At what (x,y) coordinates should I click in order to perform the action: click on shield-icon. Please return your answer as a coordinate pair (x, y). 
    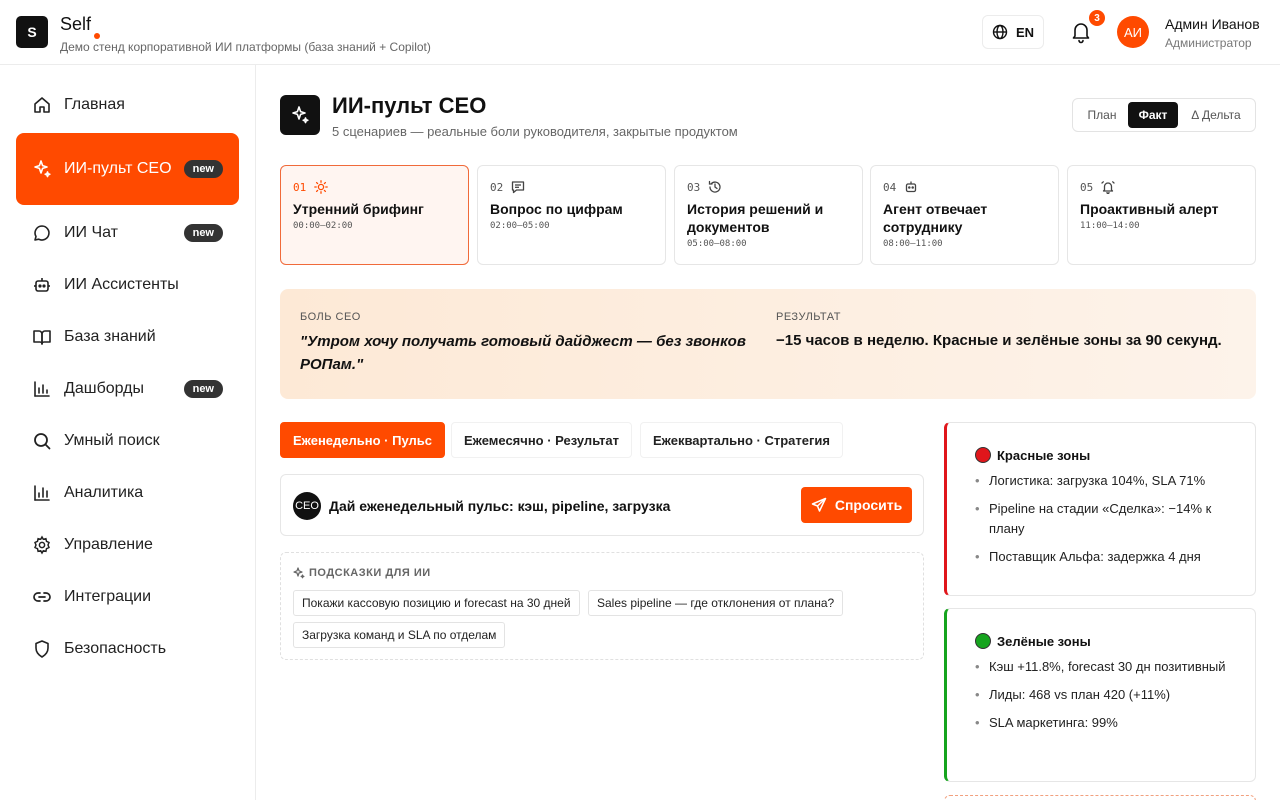
    Looking at the image, I should click on (42, 649).